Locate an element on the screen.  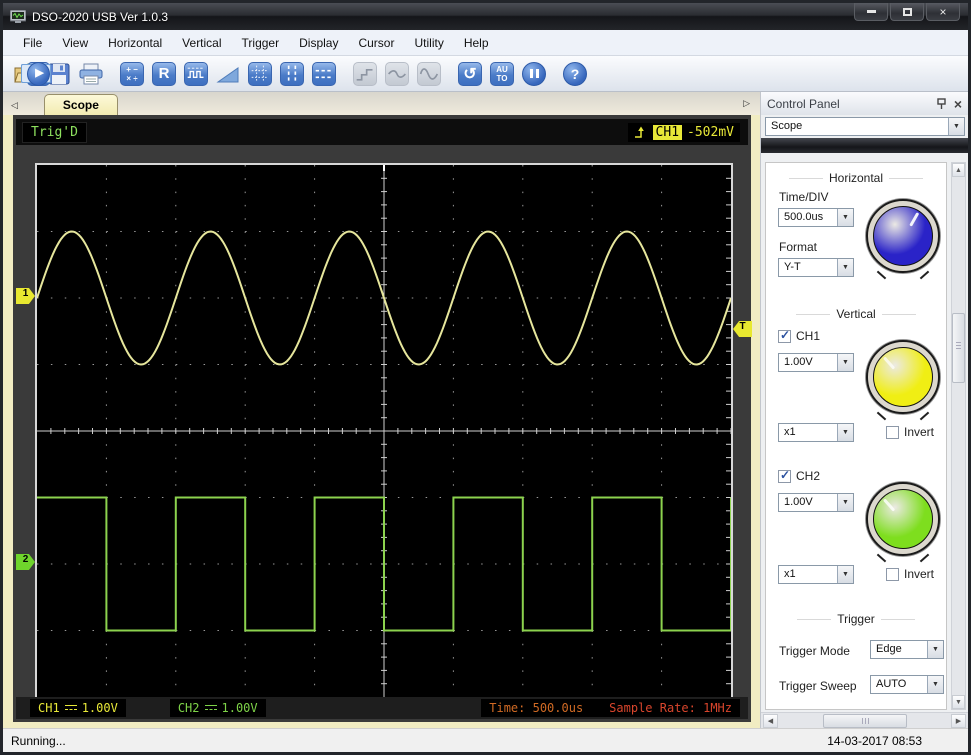
ch2-readout: CH2 1.00V is located at coordinates (217, 708).